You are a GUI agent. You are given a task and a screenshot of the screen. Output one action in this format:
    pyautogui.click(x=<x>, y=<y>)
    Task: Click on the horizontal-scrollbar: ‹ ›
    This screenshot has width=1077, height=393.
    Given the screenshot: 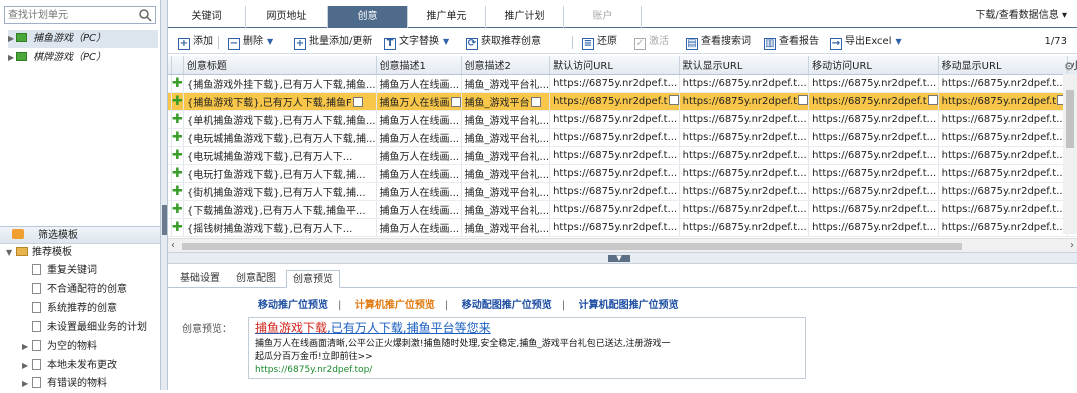 What is the action you would take?
    pyautogui.click(x=622, y=245)
    